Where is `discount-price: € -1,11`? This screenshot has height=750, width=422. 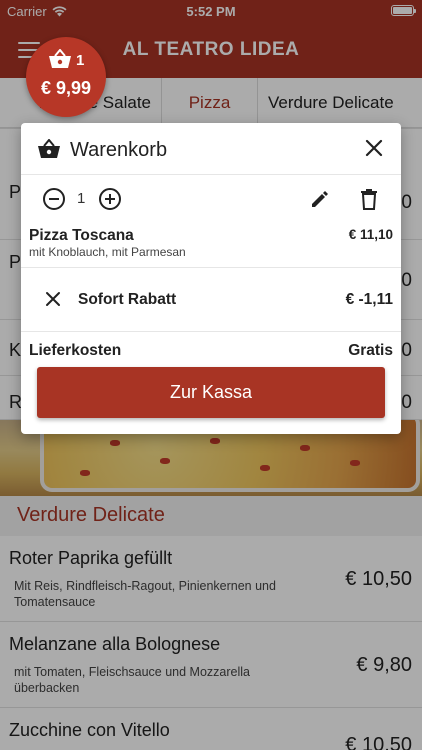 discount-price: € -1,11 is located at coordinates (369, 299).